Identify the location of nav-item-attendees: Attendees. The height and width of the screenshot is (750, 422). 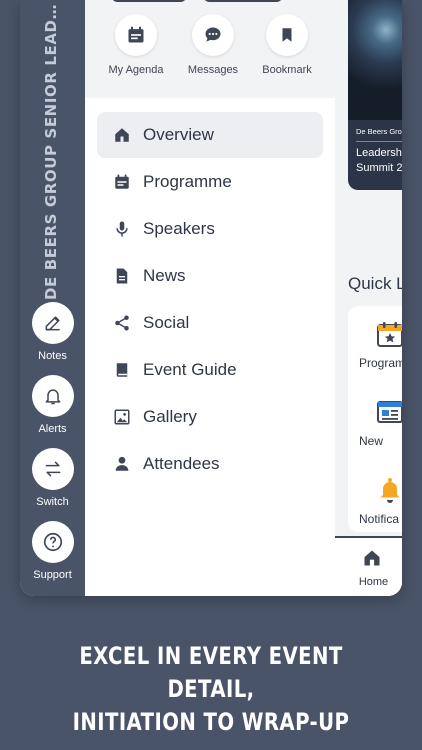
(210, 464).